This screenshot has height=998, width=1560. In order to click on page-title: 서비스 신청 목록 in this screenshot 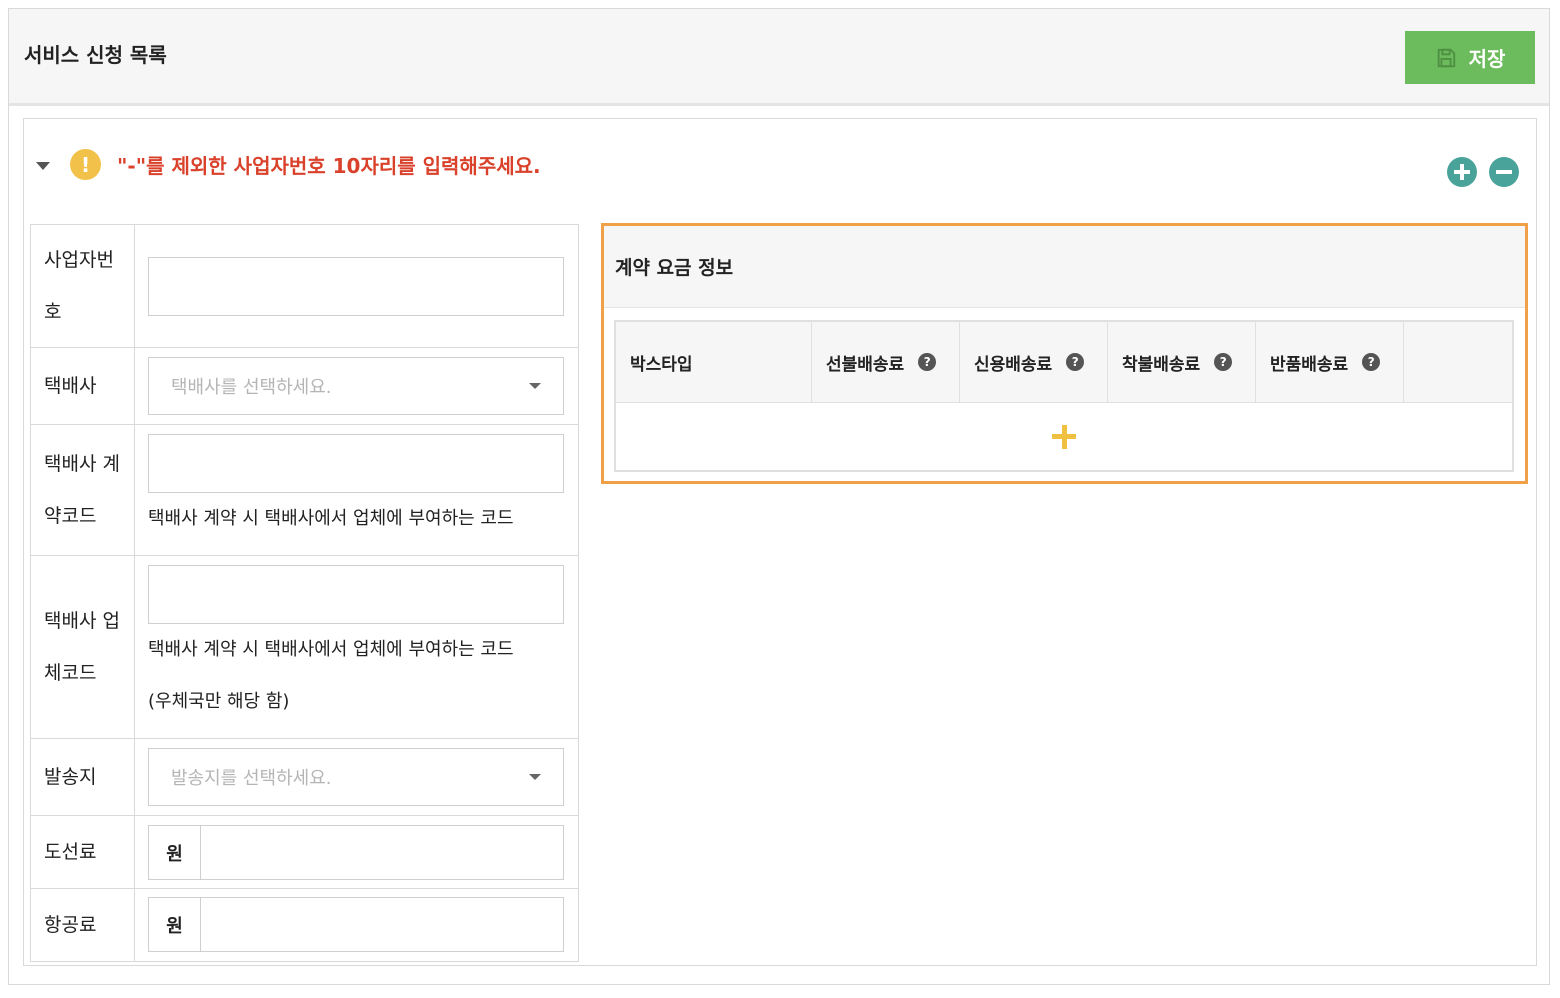, I will do `click(95, 55)`.